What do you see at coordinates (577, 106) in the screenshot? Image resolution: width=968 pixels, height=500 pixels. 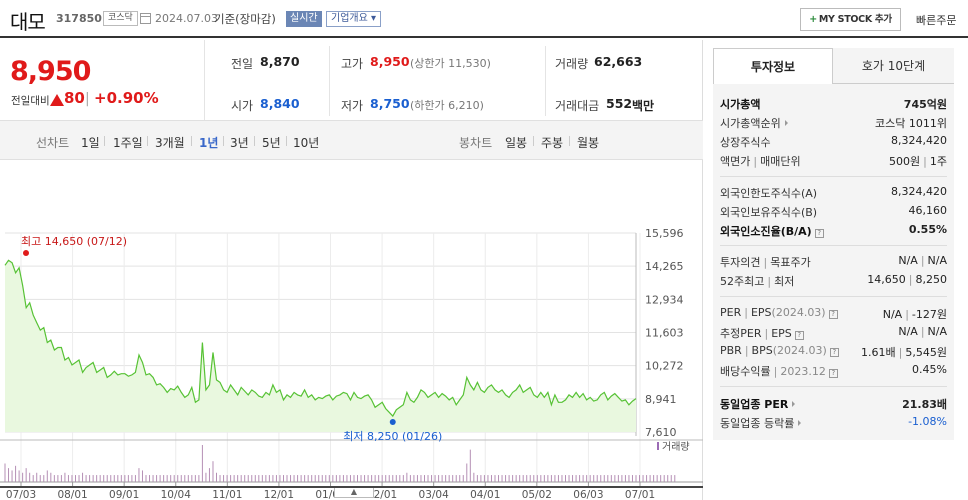 I see `amount-label: 거래대금` at bounding box center [577, 106].